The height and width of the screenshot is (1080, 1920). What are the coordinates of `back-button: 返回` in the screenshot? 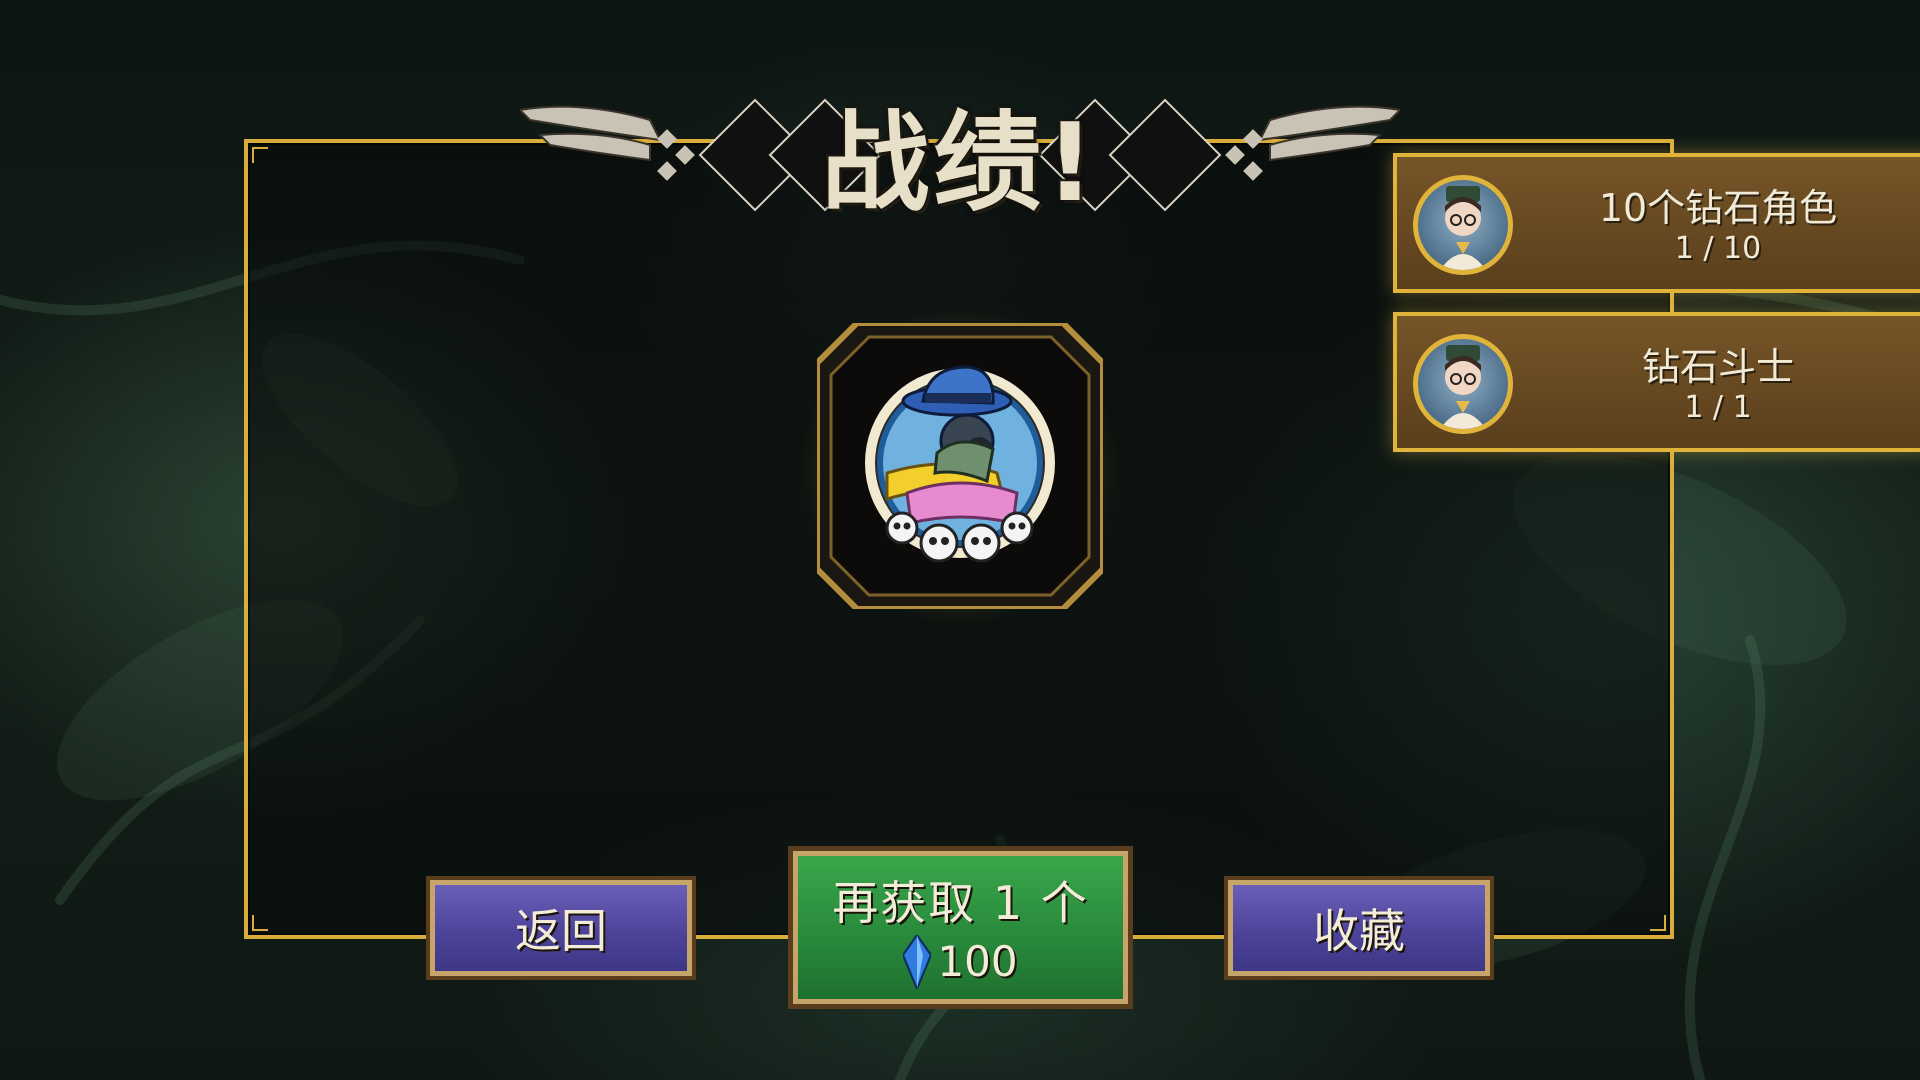 It's located at (561, 928).